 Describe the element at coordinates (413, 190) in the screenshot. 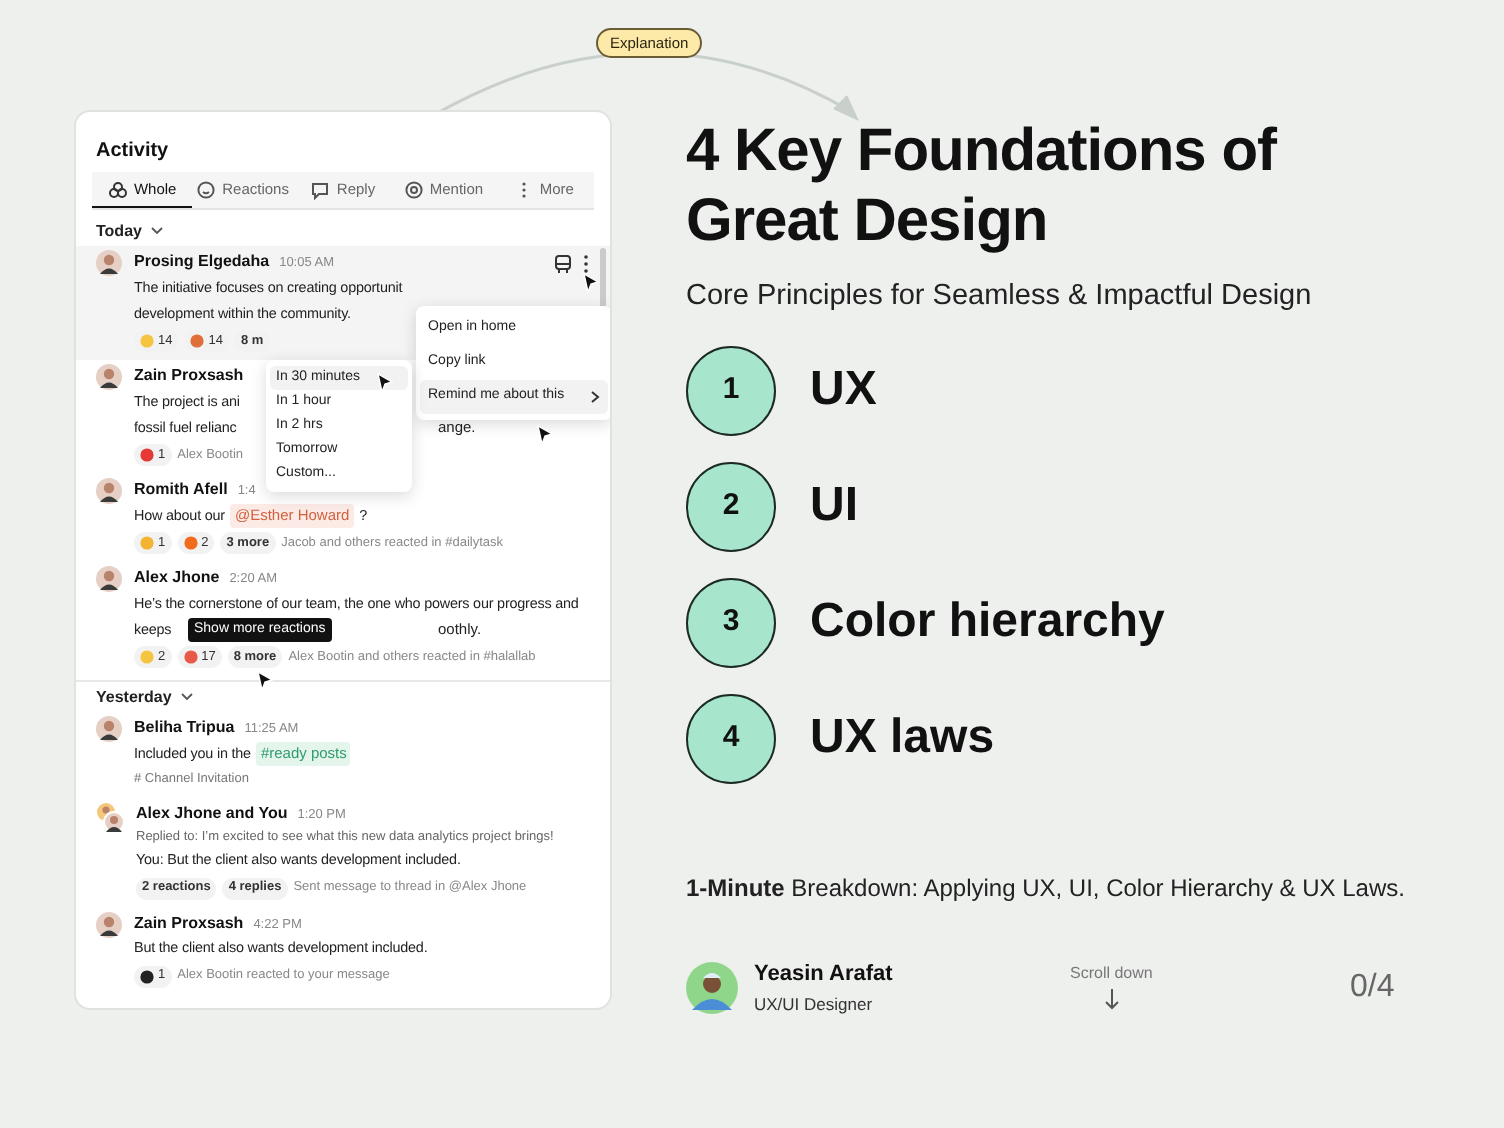

I see `at-sign-icon` at that location.